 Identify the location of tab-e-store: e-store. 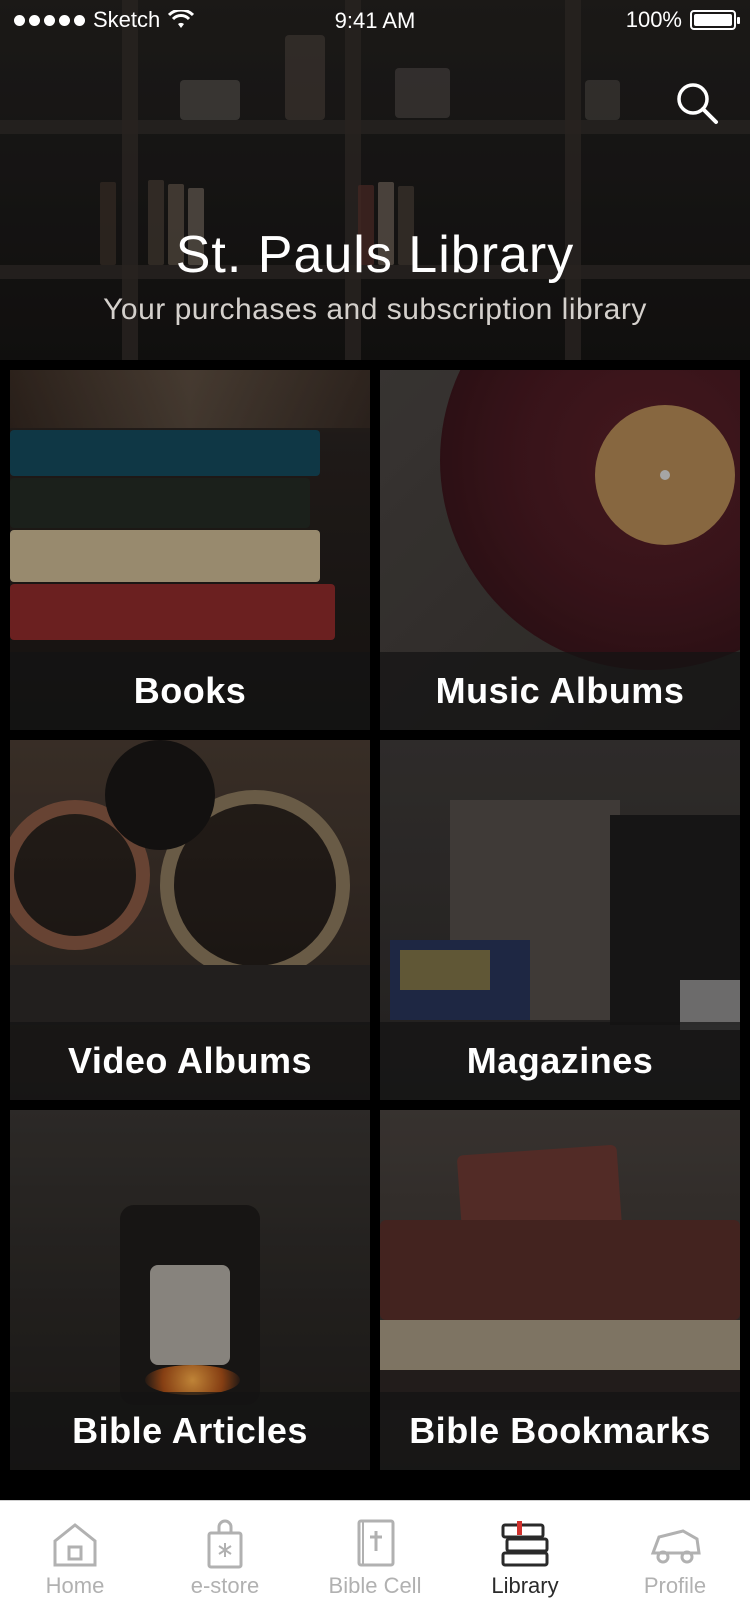
(225, 1550).